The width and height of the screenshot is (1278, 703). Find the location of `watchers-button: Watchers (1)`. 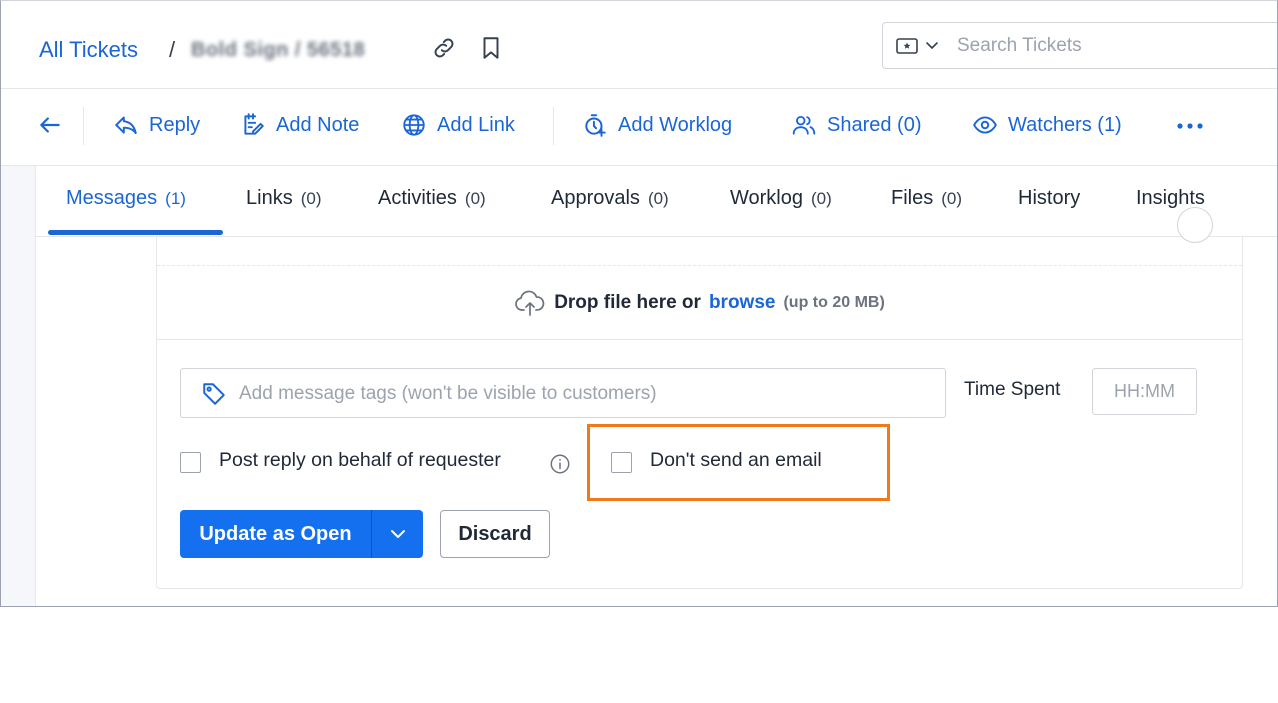

watchers-button: Watchers (1) is located at coordinates (1047, 125).